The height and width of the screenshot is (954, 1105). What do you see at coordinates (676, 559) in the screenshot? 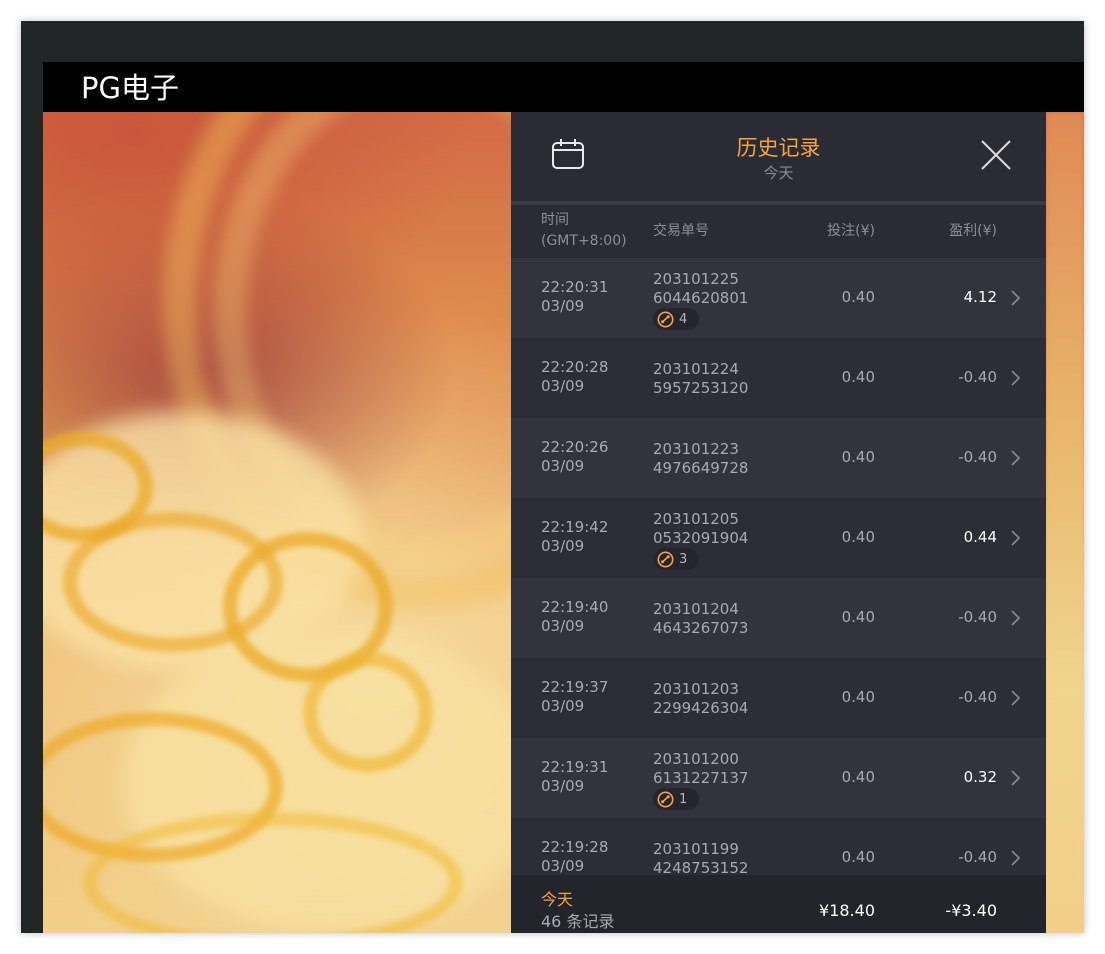
I see `free-spin-badge: 3` at bounding box center [676, 559].